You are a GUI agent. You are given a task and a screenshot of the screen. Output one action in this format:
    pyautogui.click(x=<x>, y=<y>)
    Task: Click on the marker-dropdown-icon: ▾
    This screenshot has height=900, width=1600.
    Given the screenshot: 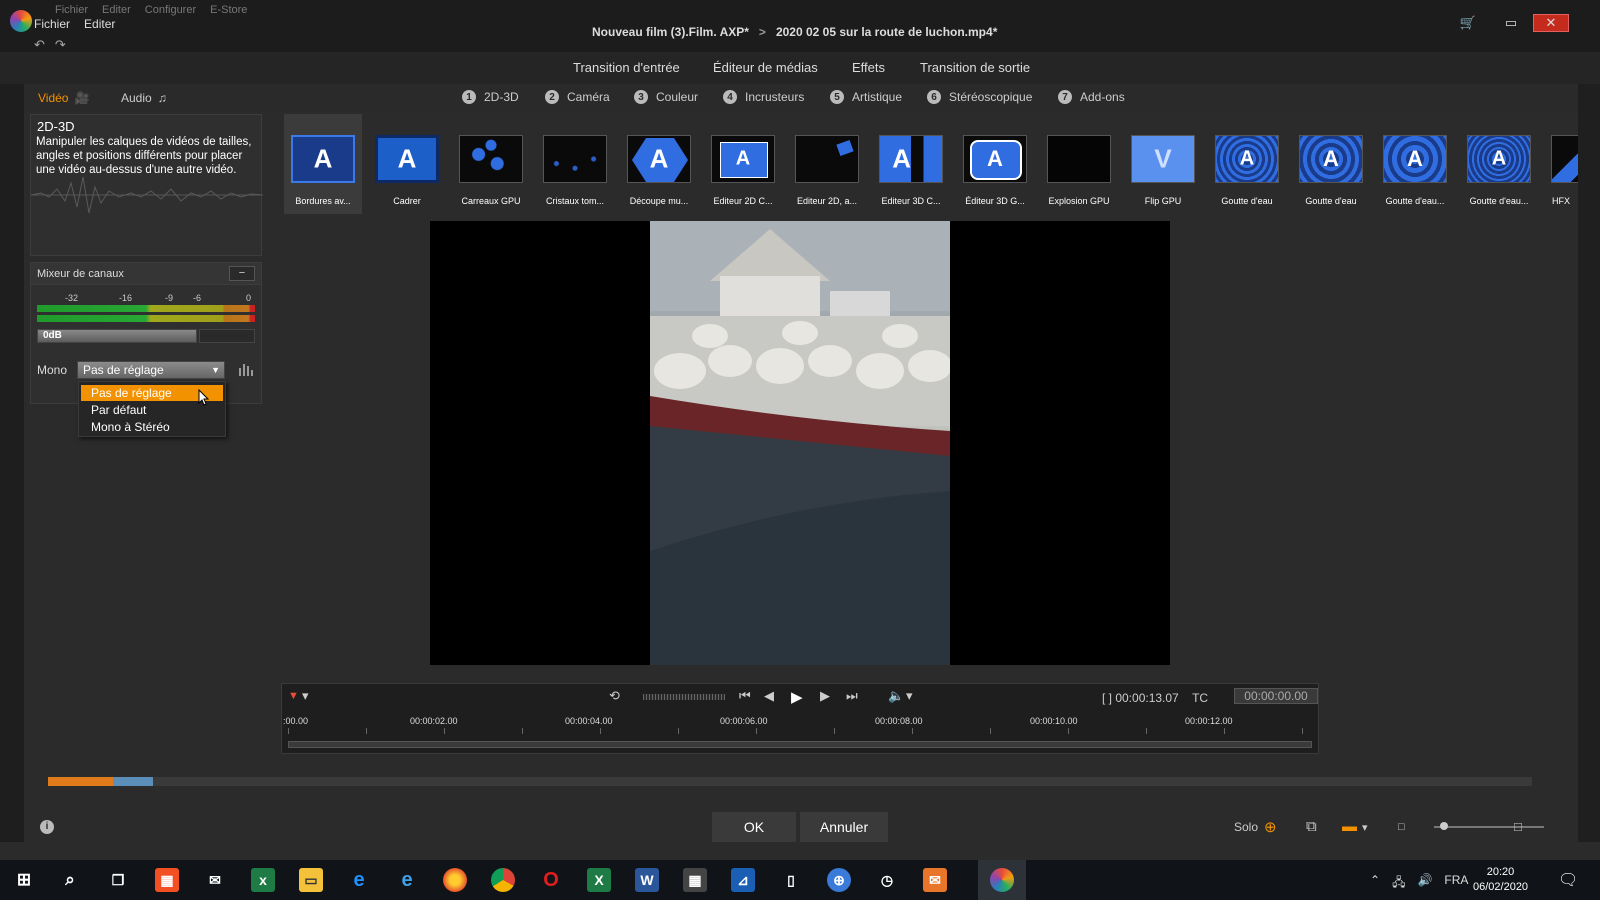 What is the action you would take?
    pyautogui.click(x=305, y=696)
    